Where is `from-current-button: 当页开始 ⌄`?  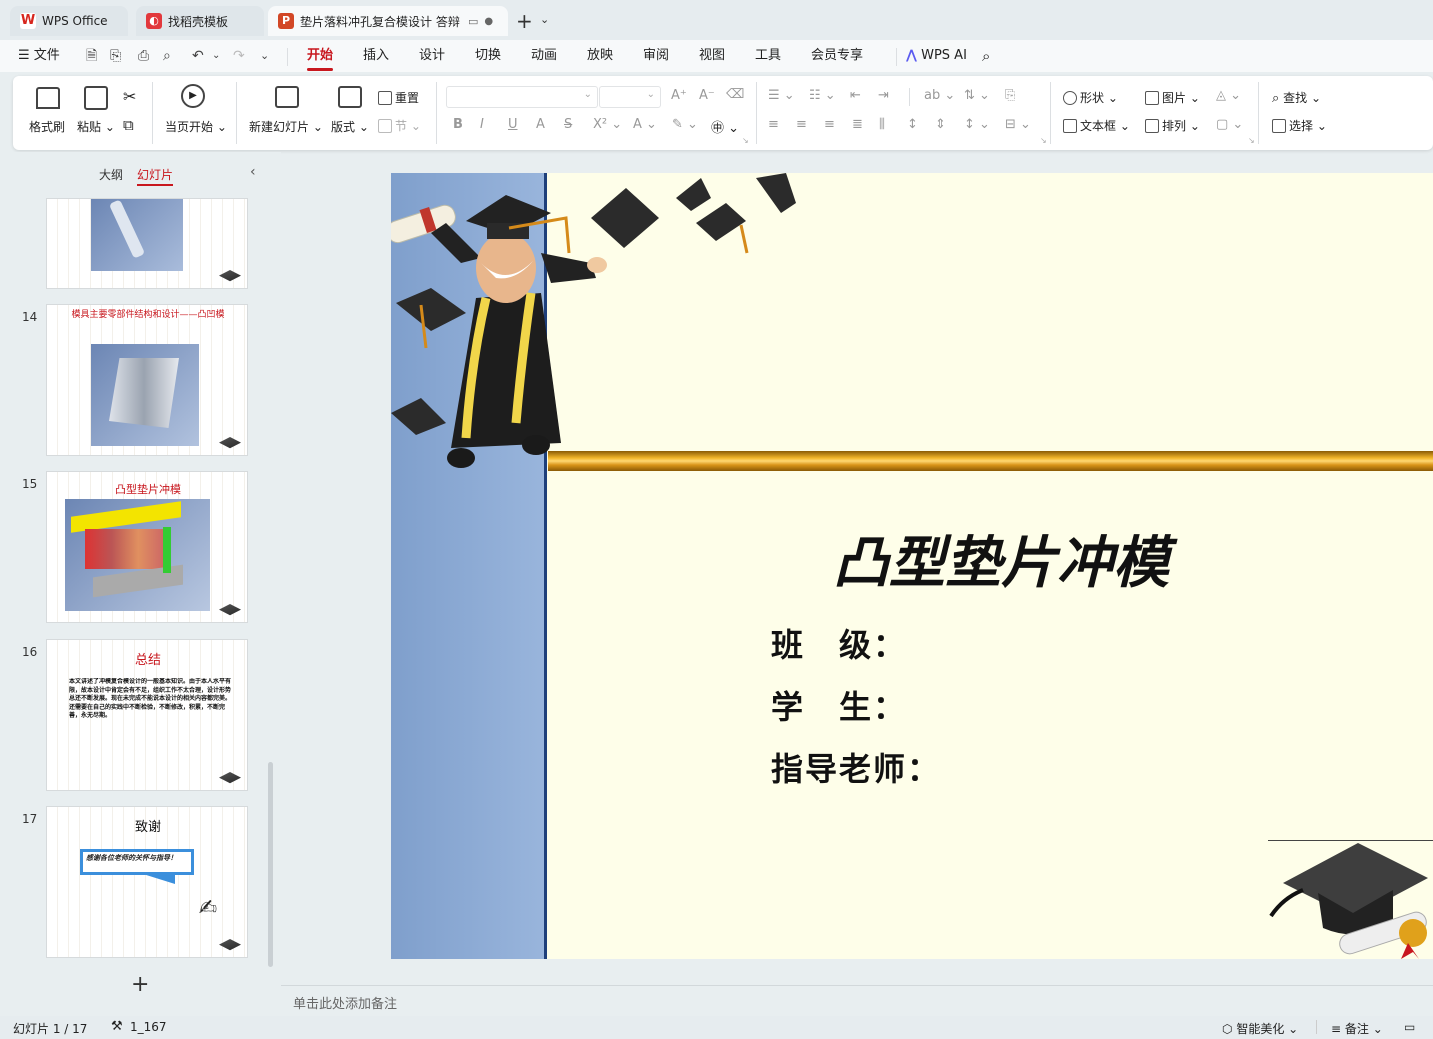 from-current-button: 当页开始 ⌄ is located at coordinates (196, 126).